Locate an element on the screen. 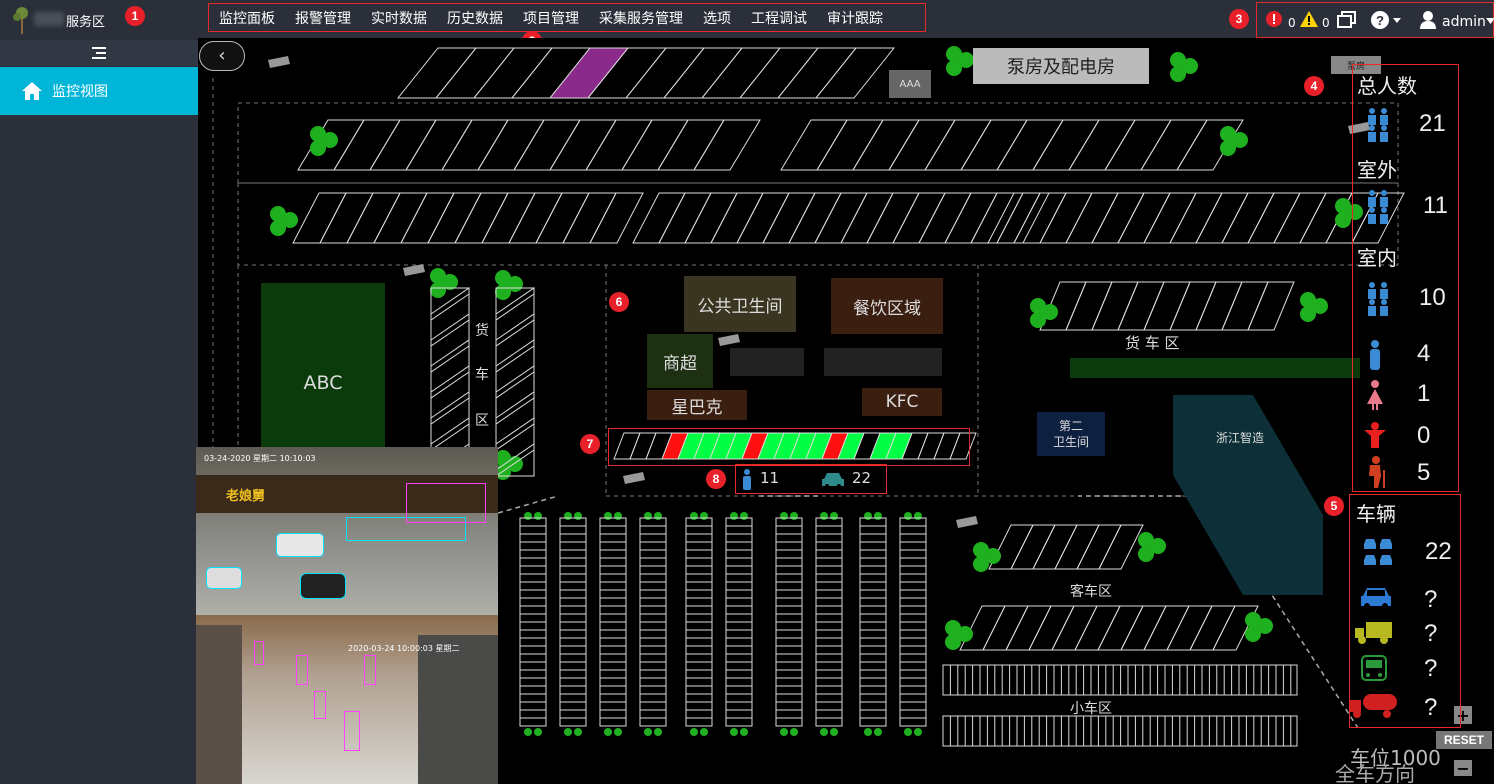 This screenshot has width=1494, height=784. occupancy-counts: 11 22 is located at coordinates (811, 479).